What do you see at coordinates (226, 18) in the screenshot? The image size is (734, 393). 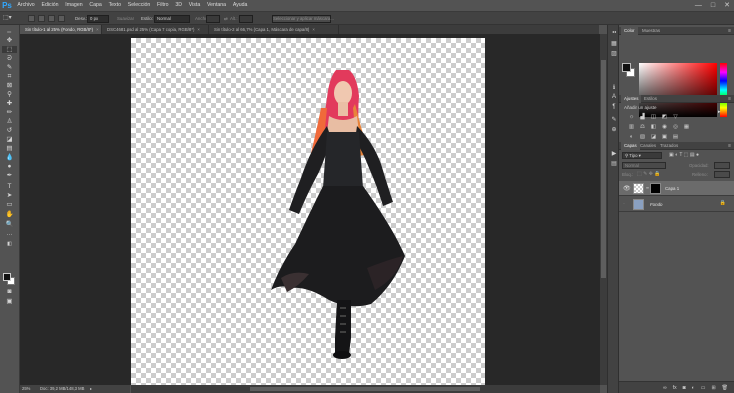 I see `swap-icon: ⇄` at bounding box center [226, 18].